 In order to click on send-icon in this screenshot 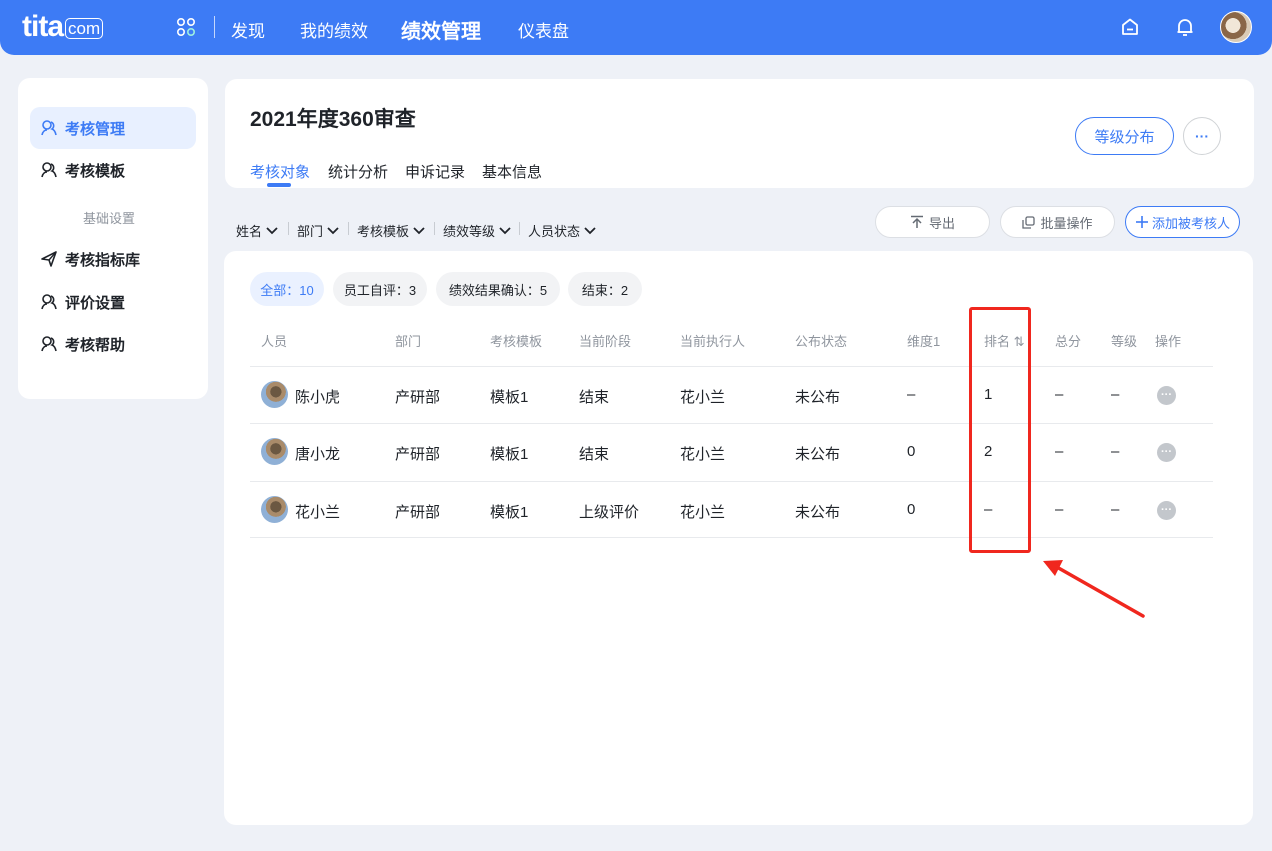, I will do `click(49, 259)`.